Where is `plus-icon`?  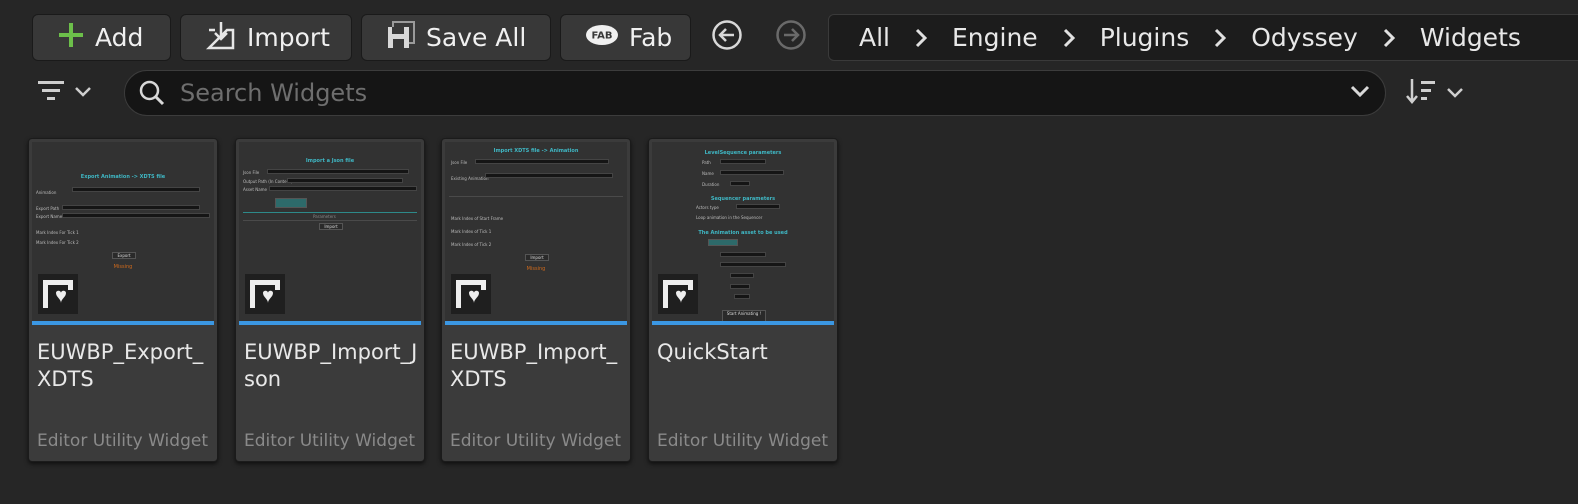
plus-icon is located at coordinates (71, 38).